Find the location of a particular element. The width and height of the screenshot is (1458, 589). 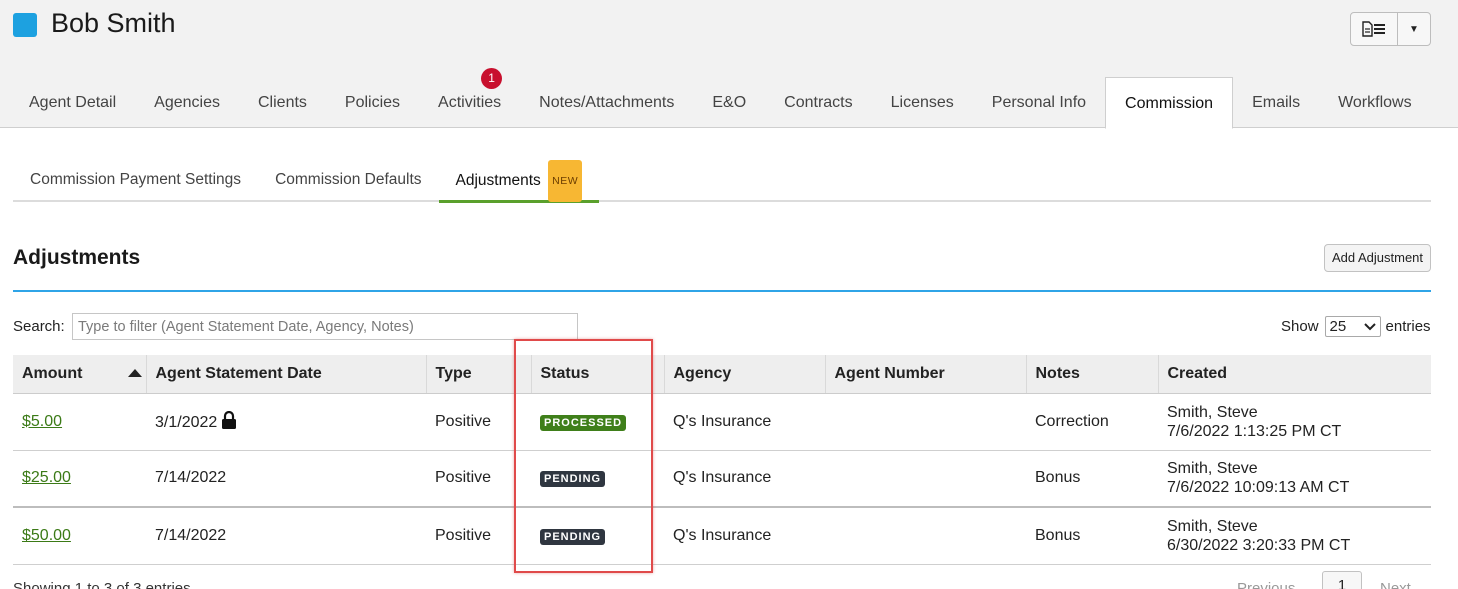

tab-label: Clients is located at coordinates (282, 102).